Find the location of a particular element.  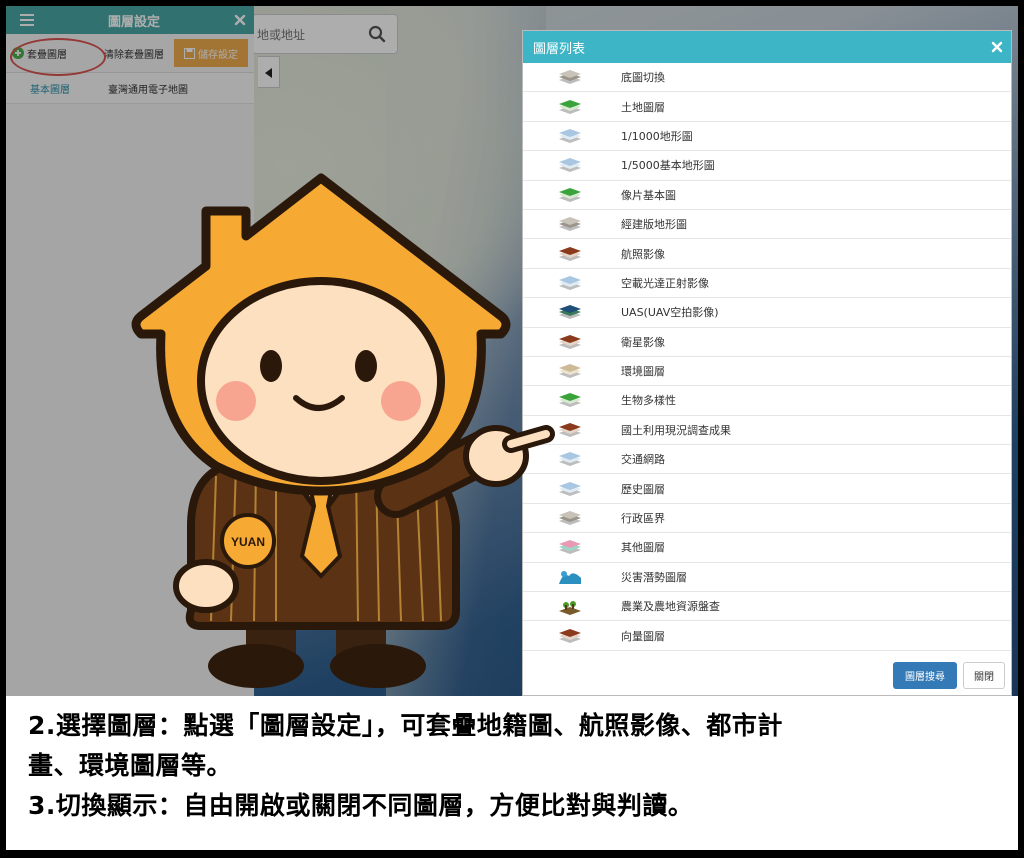

layer-list-item: 其他圖層 is located at coordinates (767, 548).